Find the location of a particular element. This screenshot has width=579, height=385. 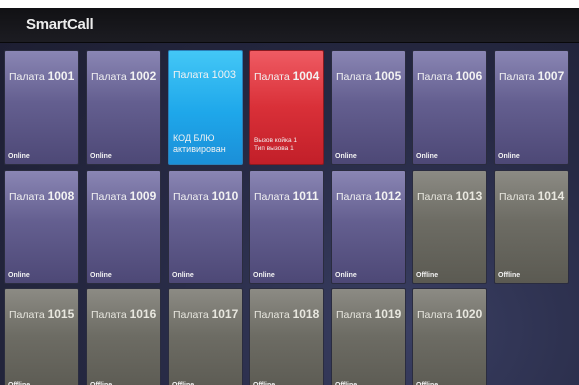

room-number: 1008 is located at coordinates (61, 196).